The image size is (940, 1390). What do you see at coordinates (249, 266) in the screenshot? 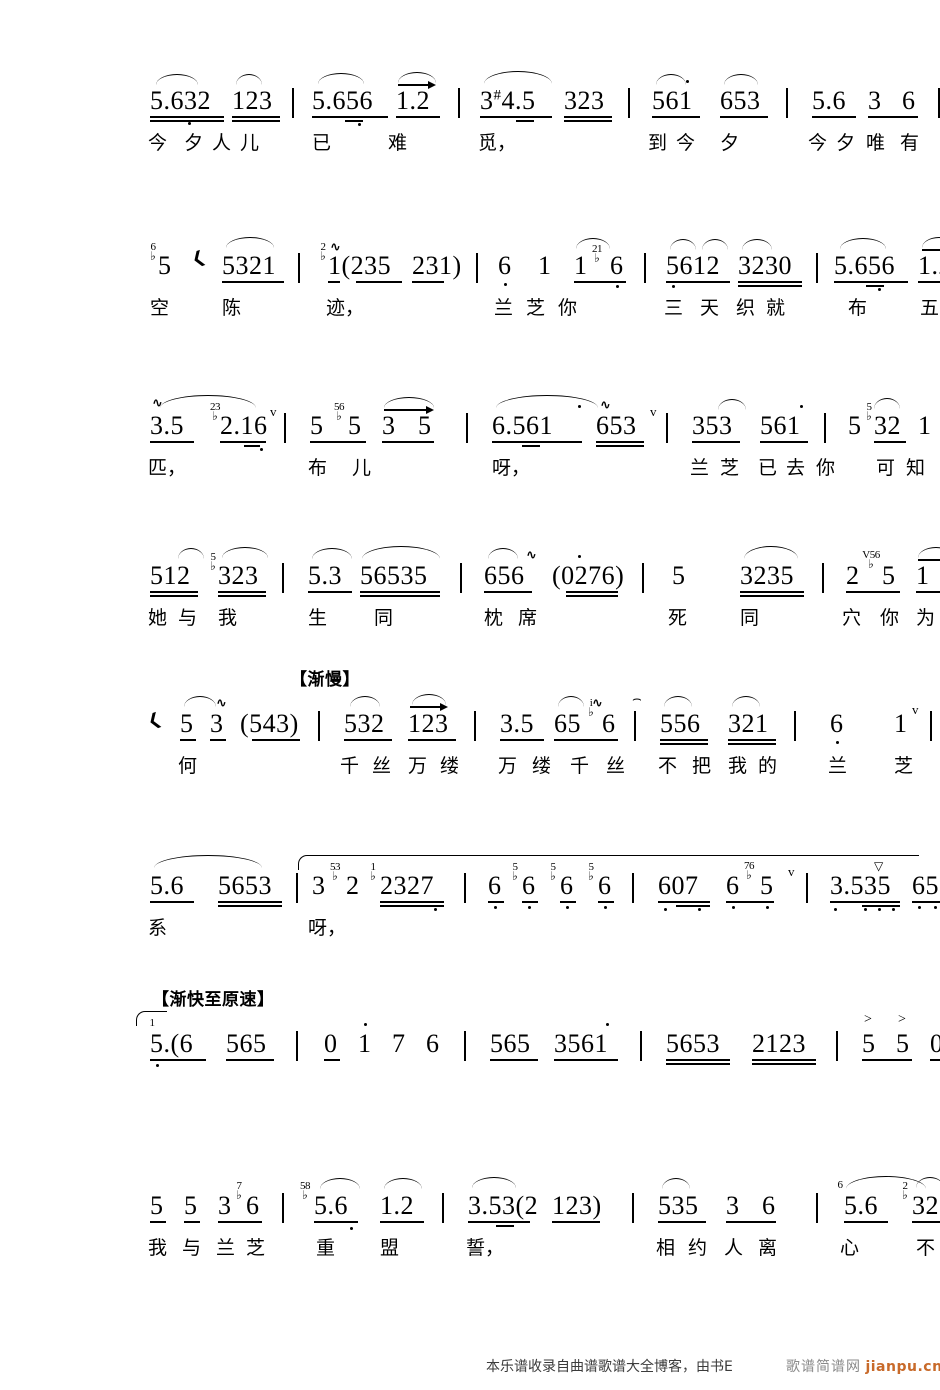
I see `note-group: 5321` at bounding box center [249, 266].